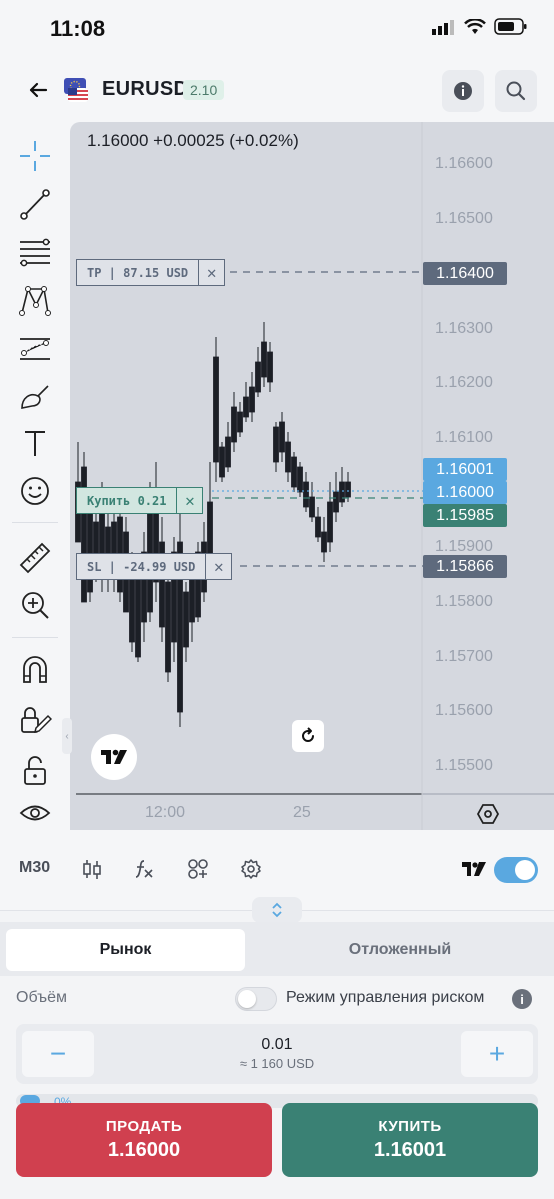 The image size is (554, 1199). I want to click on sl-close-icon: ✕, so click(218, 566).